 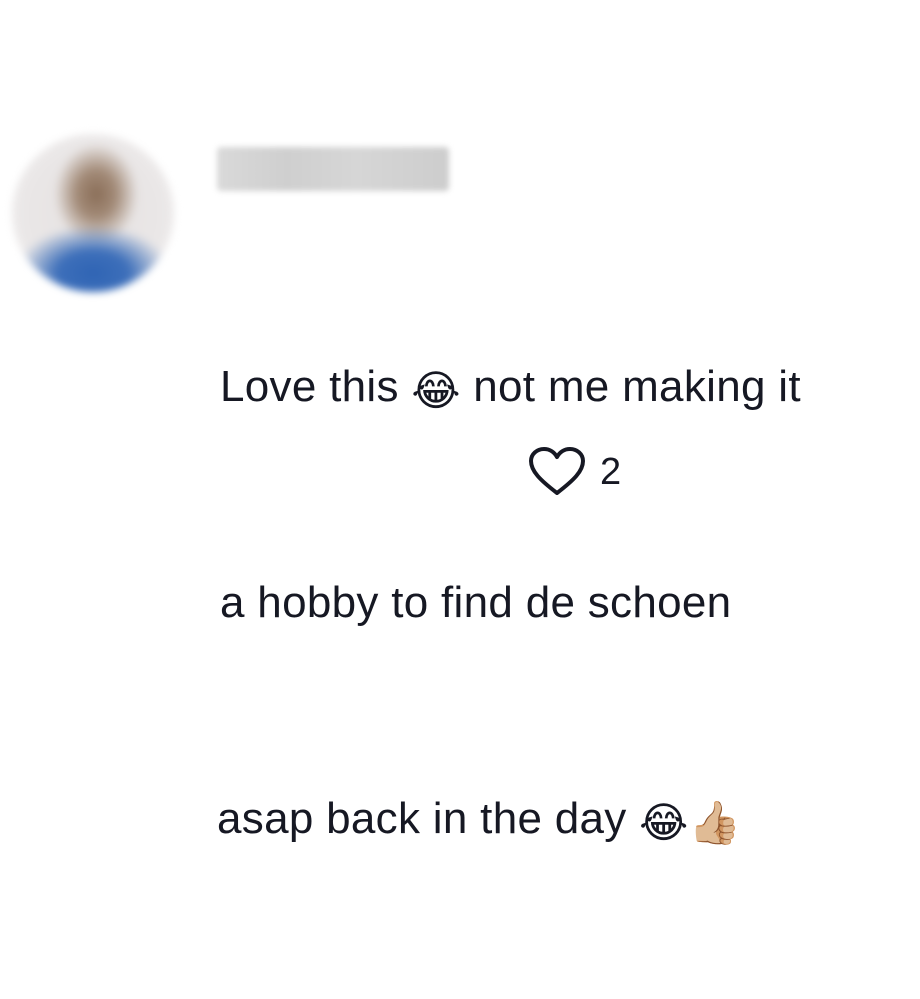 What do you see at coordinates (557, 472) in the screenshot?
I see `heart-outline-icon` at bounding box center [557, 472].